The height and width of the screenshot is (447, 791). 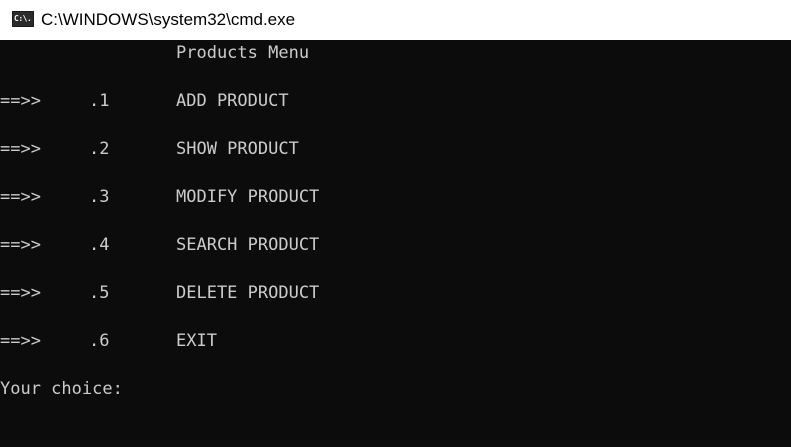 I want to click on menu-number: .1, so click(x=99, y=101).